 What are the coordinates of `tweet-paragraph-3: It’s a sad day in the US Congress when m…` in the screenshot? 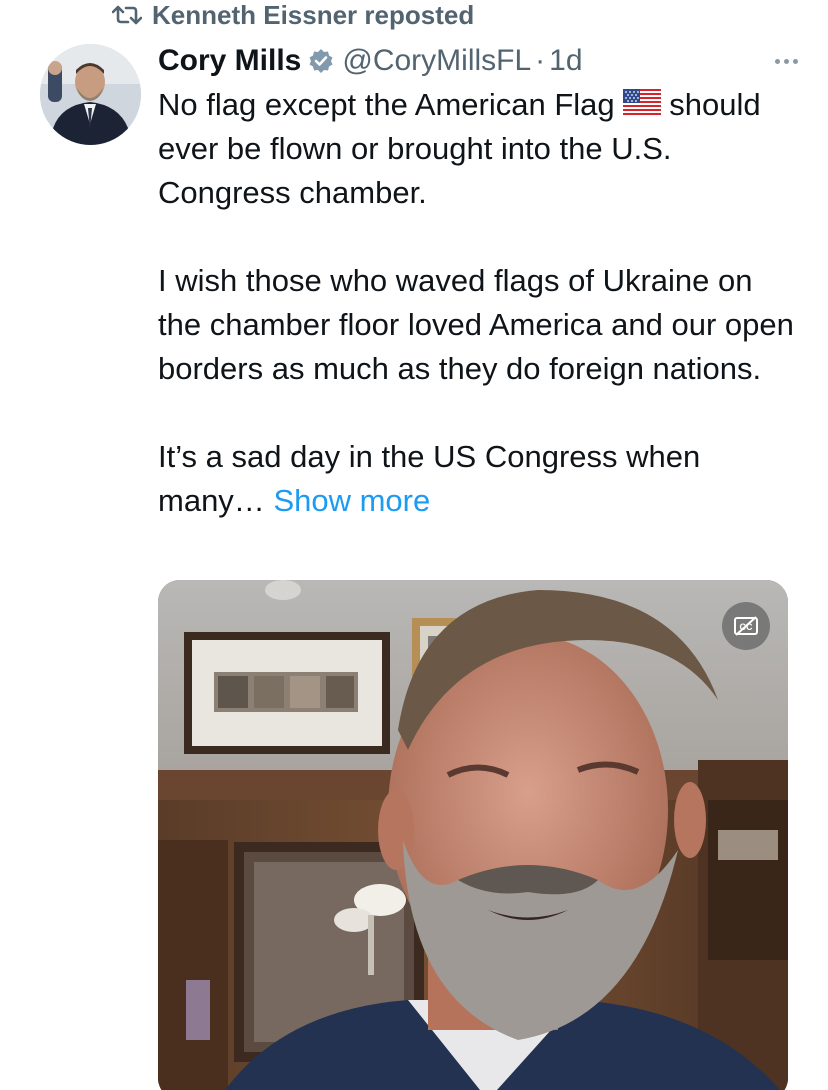 It's located at (429, 478).